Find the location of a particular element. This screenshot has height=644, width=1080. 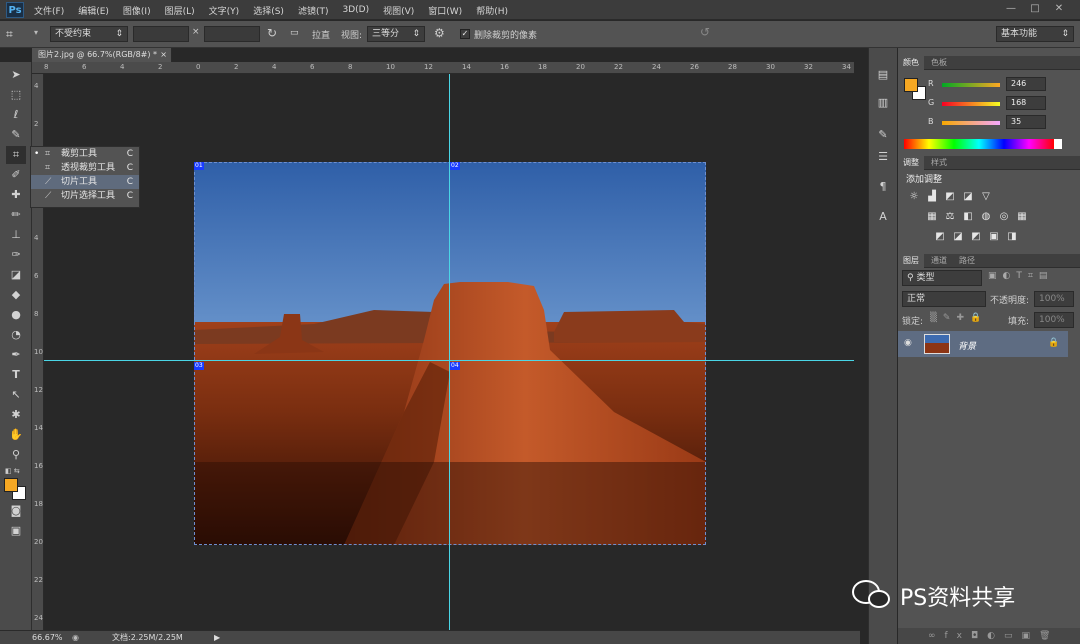

paint-bucket-icon: ◆ is located at coordinates (16, 295).